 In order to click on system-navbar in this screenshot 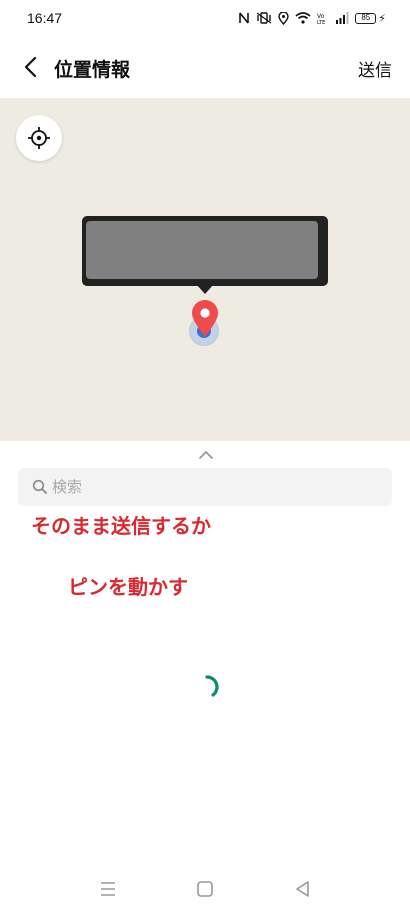, I will do `click(205, 891)`.